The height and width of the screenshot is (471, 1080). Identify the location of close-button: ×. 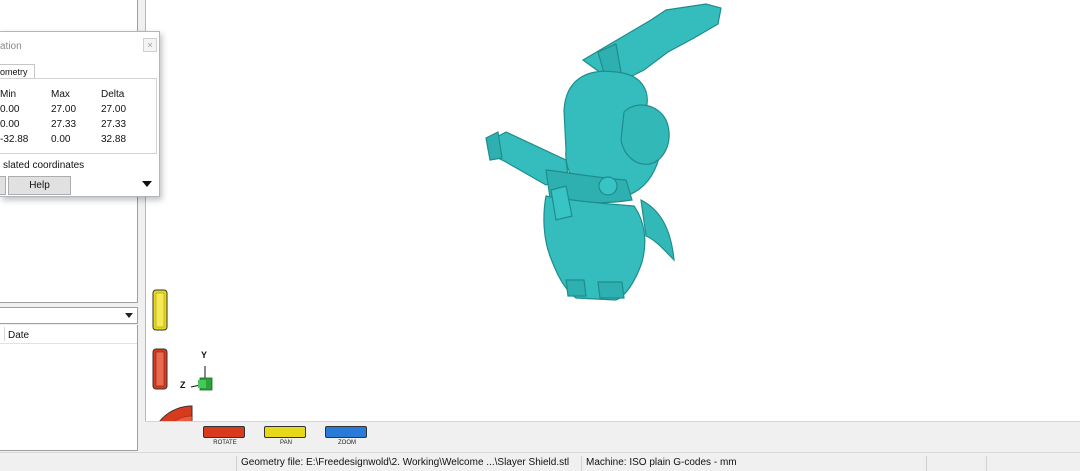
(150, 45).